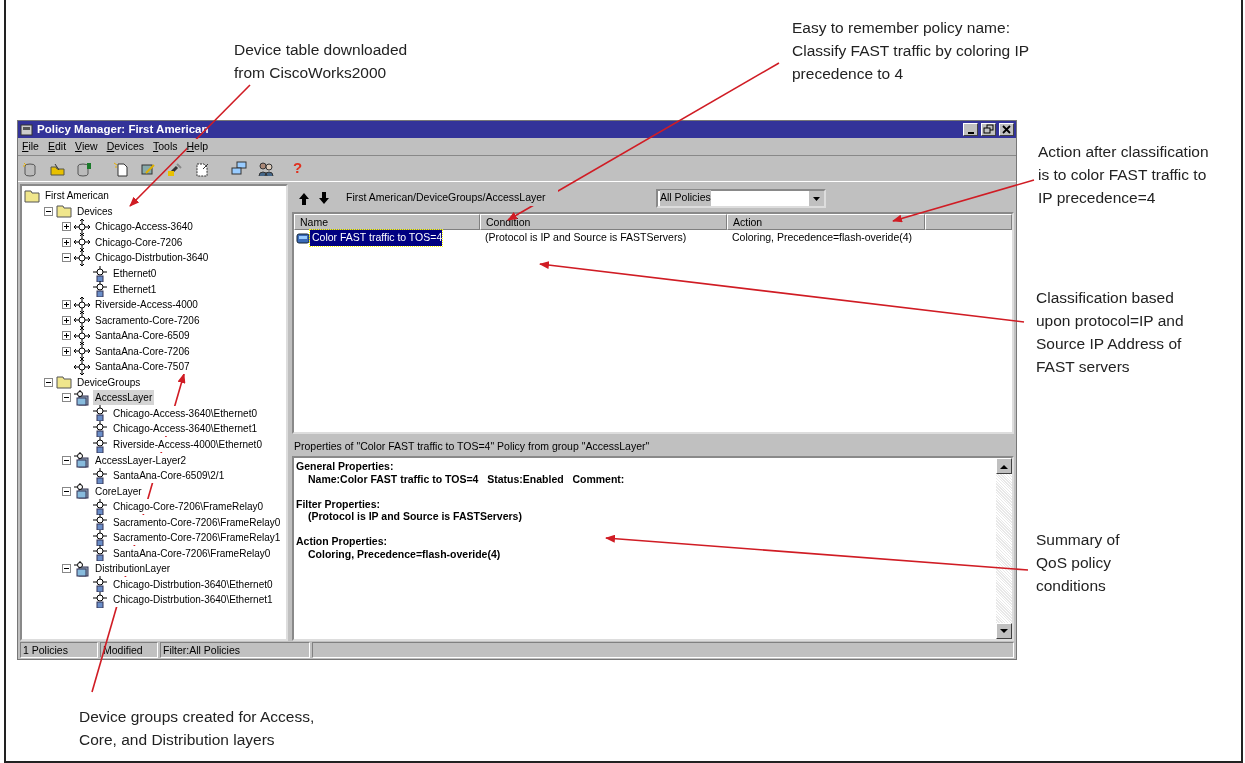 Image resolution: width=1245 pixels, height=763 pixels. What do you see at coordinates (970, 129) in the screenshot?
I see `minimize-button` at bounding box center [970, 129].